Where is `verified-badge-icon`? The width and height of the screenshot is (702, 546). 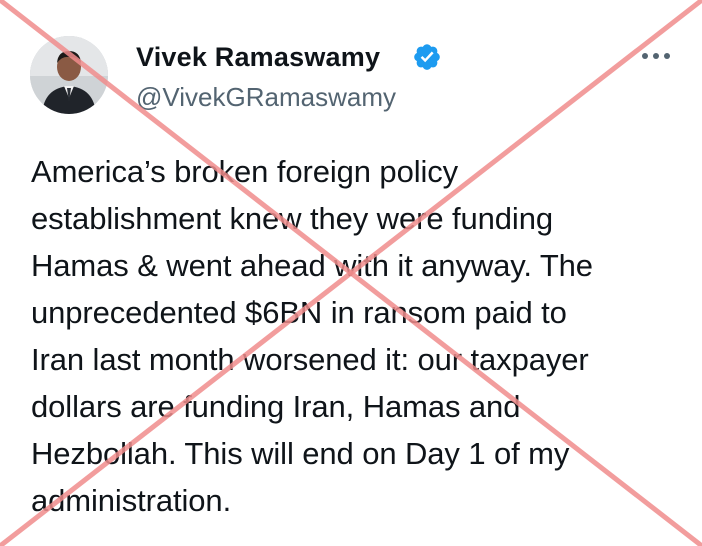
verified-badge-icon is located at coordinates (427, 57).